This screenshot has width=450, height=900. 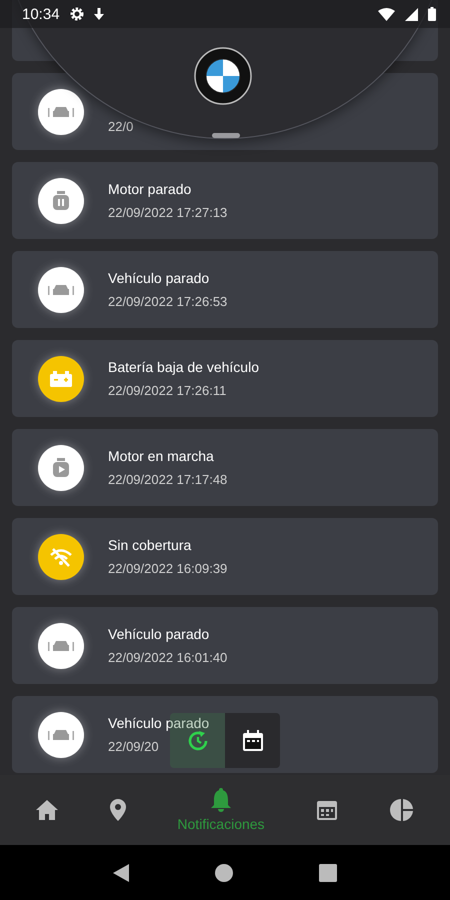 What do you see at coordinates (225, 378) in the screenshot?
I see `notification-card: Batería baja de vehículo 22/09/2022 17:26:11` at bounding box center [225, 378].